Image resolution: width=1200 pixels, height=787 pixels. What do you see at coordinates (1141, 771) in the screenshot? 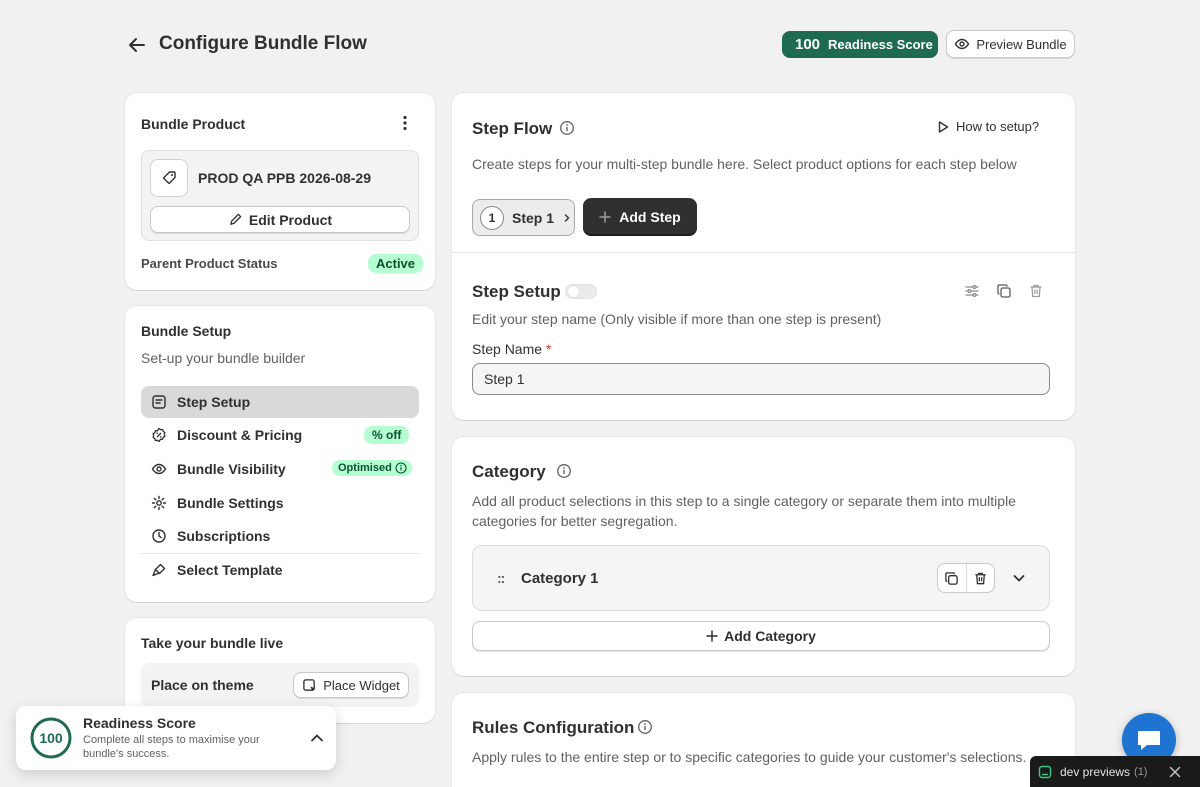
I see `dev-previews-count: (1)` at bounding box center [1141, 771].